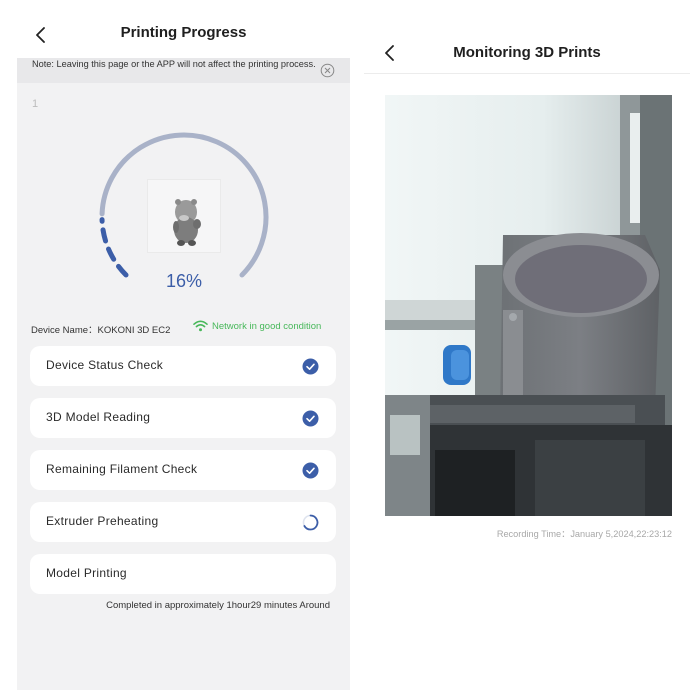  What do you see at coordinates (35, 104) in the screenshot?
I see `item-index: 1` at bounding box center [35, 104].